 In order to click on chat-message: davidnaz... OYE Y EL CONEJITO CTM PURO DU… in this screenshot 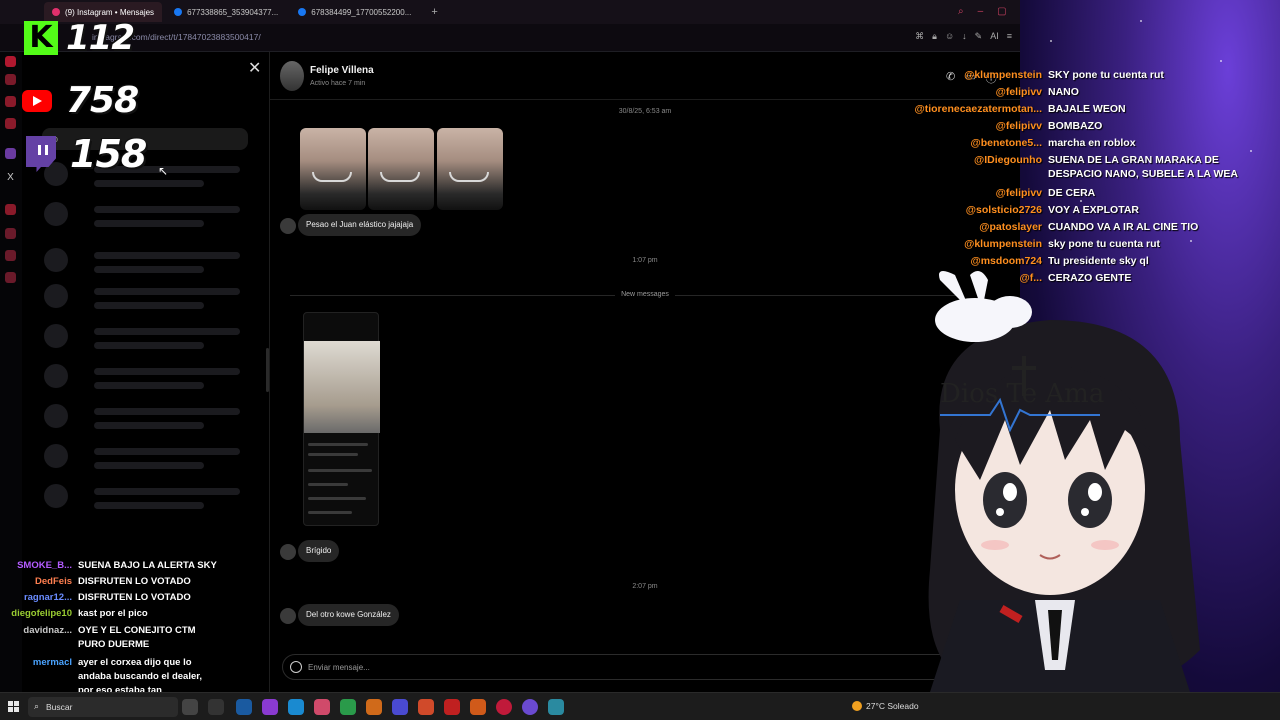, I will do `click(111, 638)`.